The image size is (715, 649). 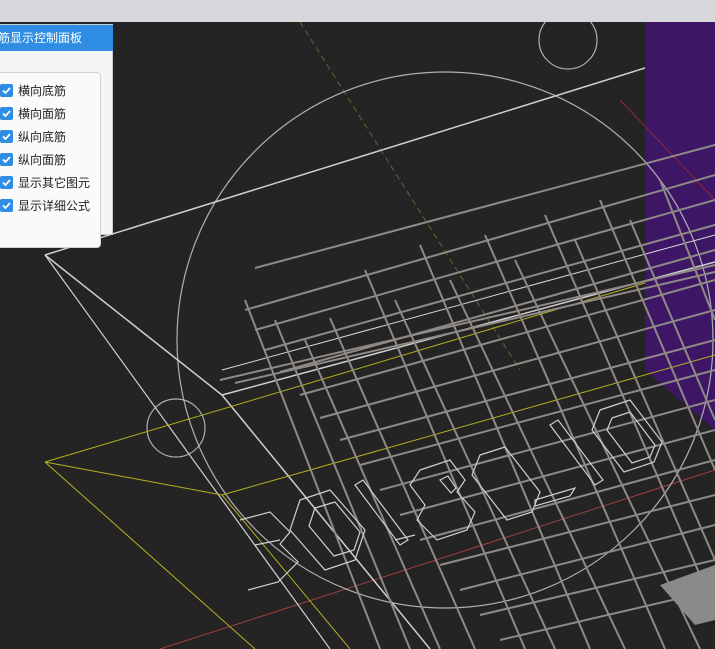 I want to click on checkbox-label: 横向底筋, so click(x=42, y=90).